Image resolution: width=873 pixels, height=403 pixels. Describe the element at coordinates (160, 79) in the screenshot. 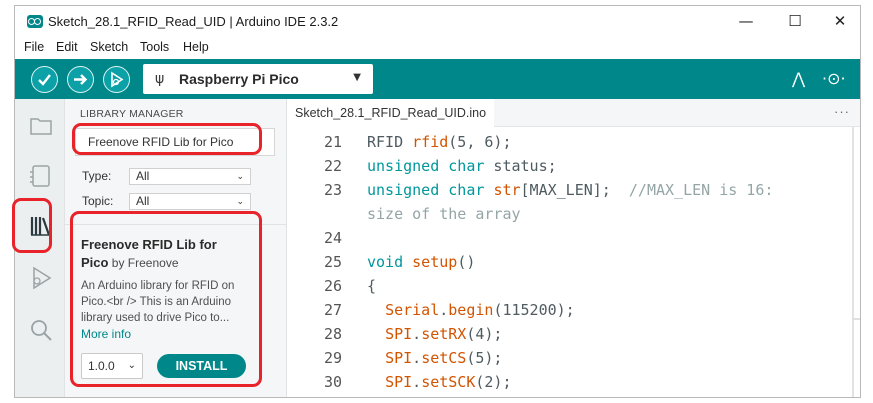

I see `usb-icon: ψ` at that location.